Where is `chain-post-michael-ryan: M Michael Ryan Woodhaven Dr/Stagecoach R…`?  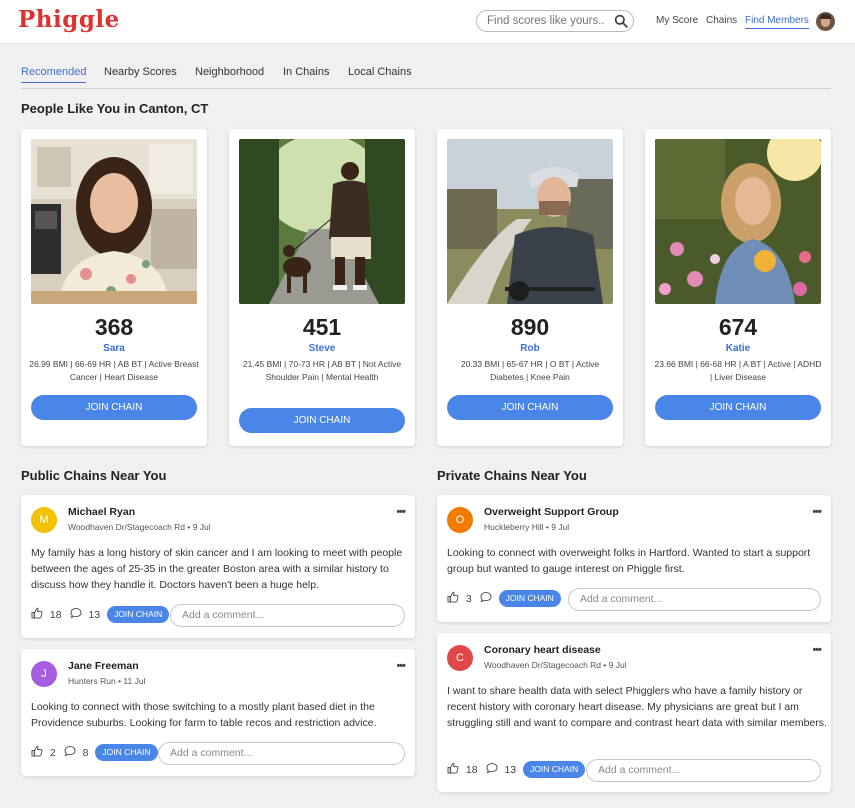
chain-post-michael-ryan: M Michael Ryan Woodhaven Dr/Stagecoach R… is located at coordinates (218, 566).